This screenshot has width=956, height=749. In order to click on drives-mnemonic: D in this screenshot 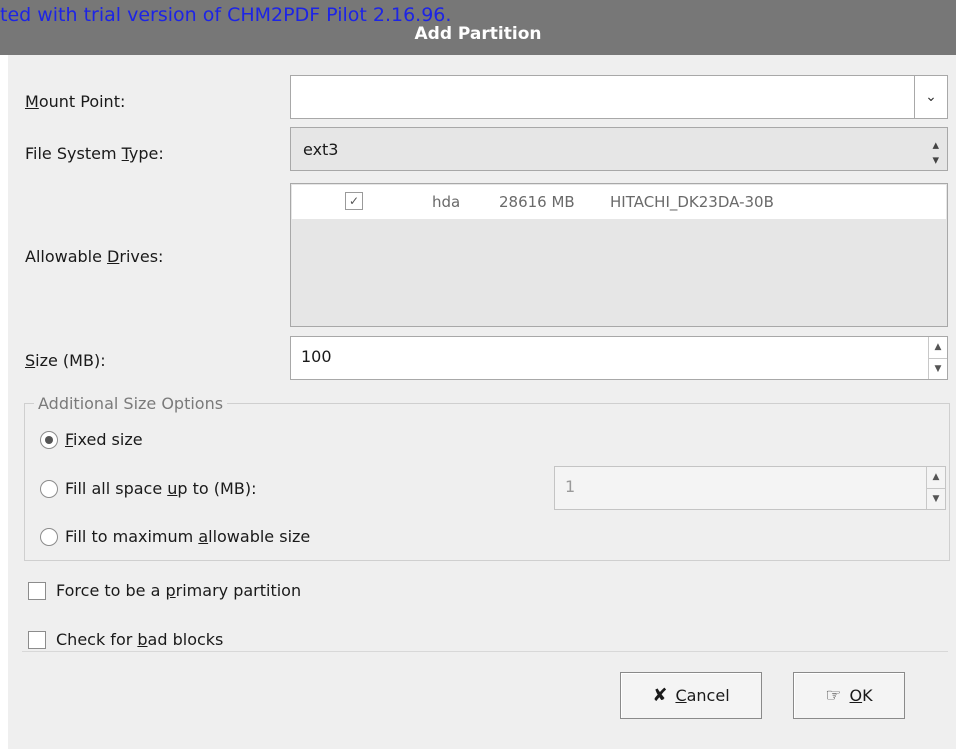, I will do `click(113, 256)`.